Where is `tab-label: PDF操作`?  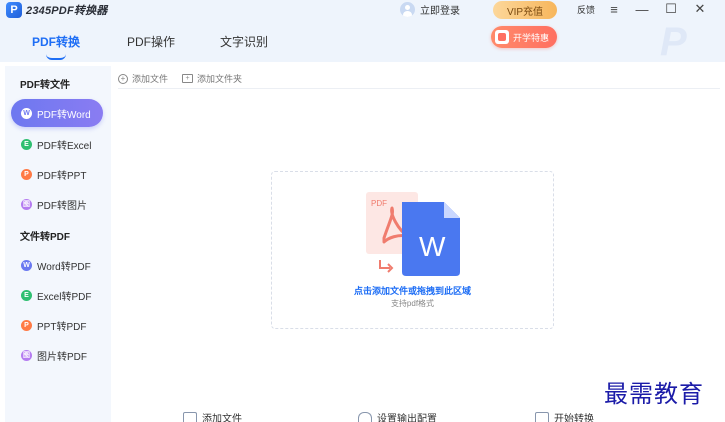
tab-label: PDF操作 is located at coordinates (151, 42).